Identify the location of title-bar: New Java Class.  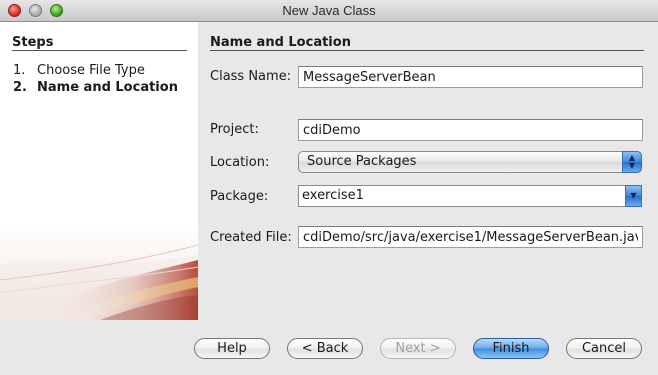
(329, 11).